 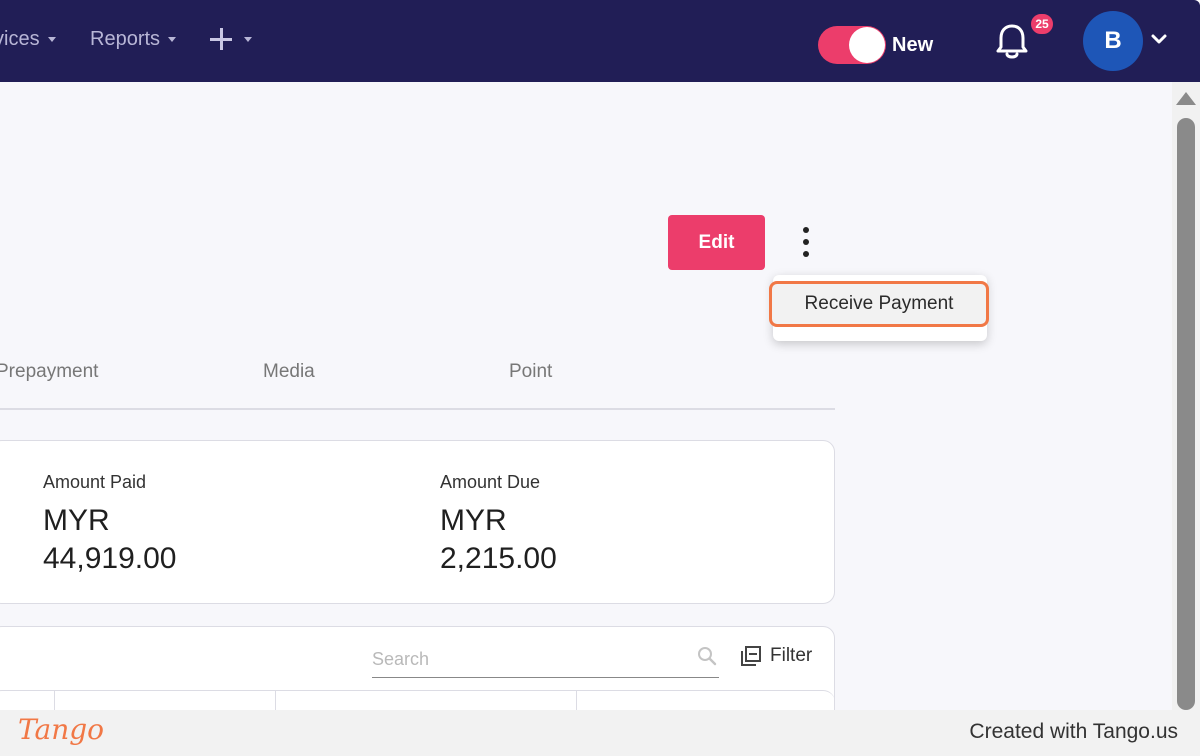 What do you see at coordinates (879, 304) in the screenshot?
I see `receive-payment-menu-item: Receive Payment` at bounding box center [879, 304].